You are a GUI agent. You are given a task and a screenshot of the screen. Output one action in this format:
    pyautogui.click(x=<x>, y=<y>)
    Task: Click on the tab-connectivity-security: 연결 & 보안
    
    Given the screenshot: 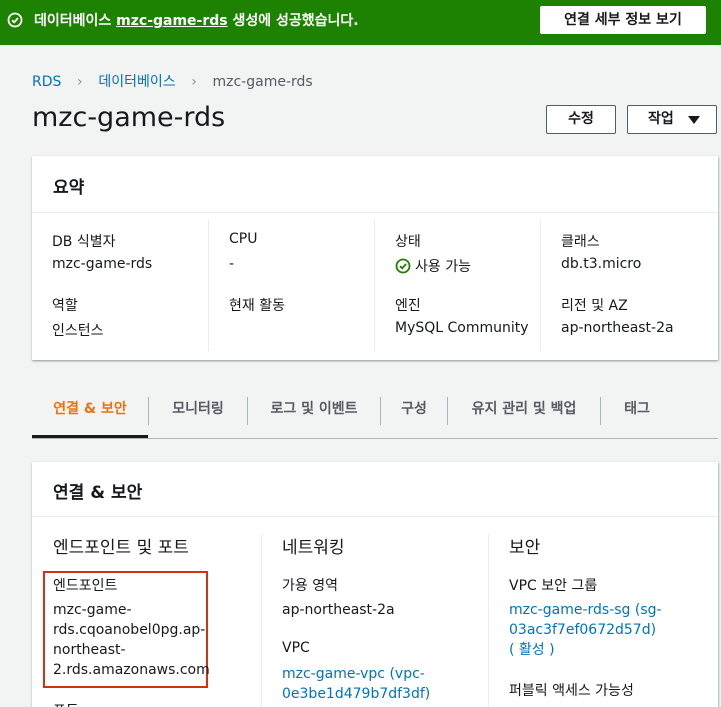 What is the action you would take?
    pyautogui.click(x=90, y=411)
    